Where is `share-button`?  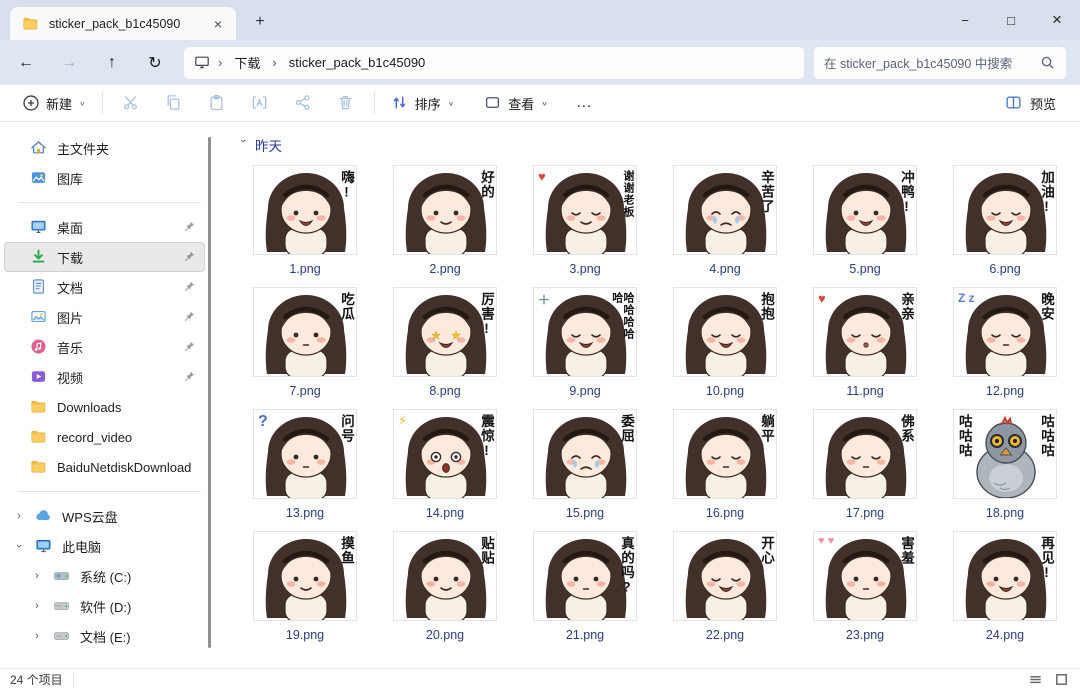
share-button is located at coordinates (303, 103).